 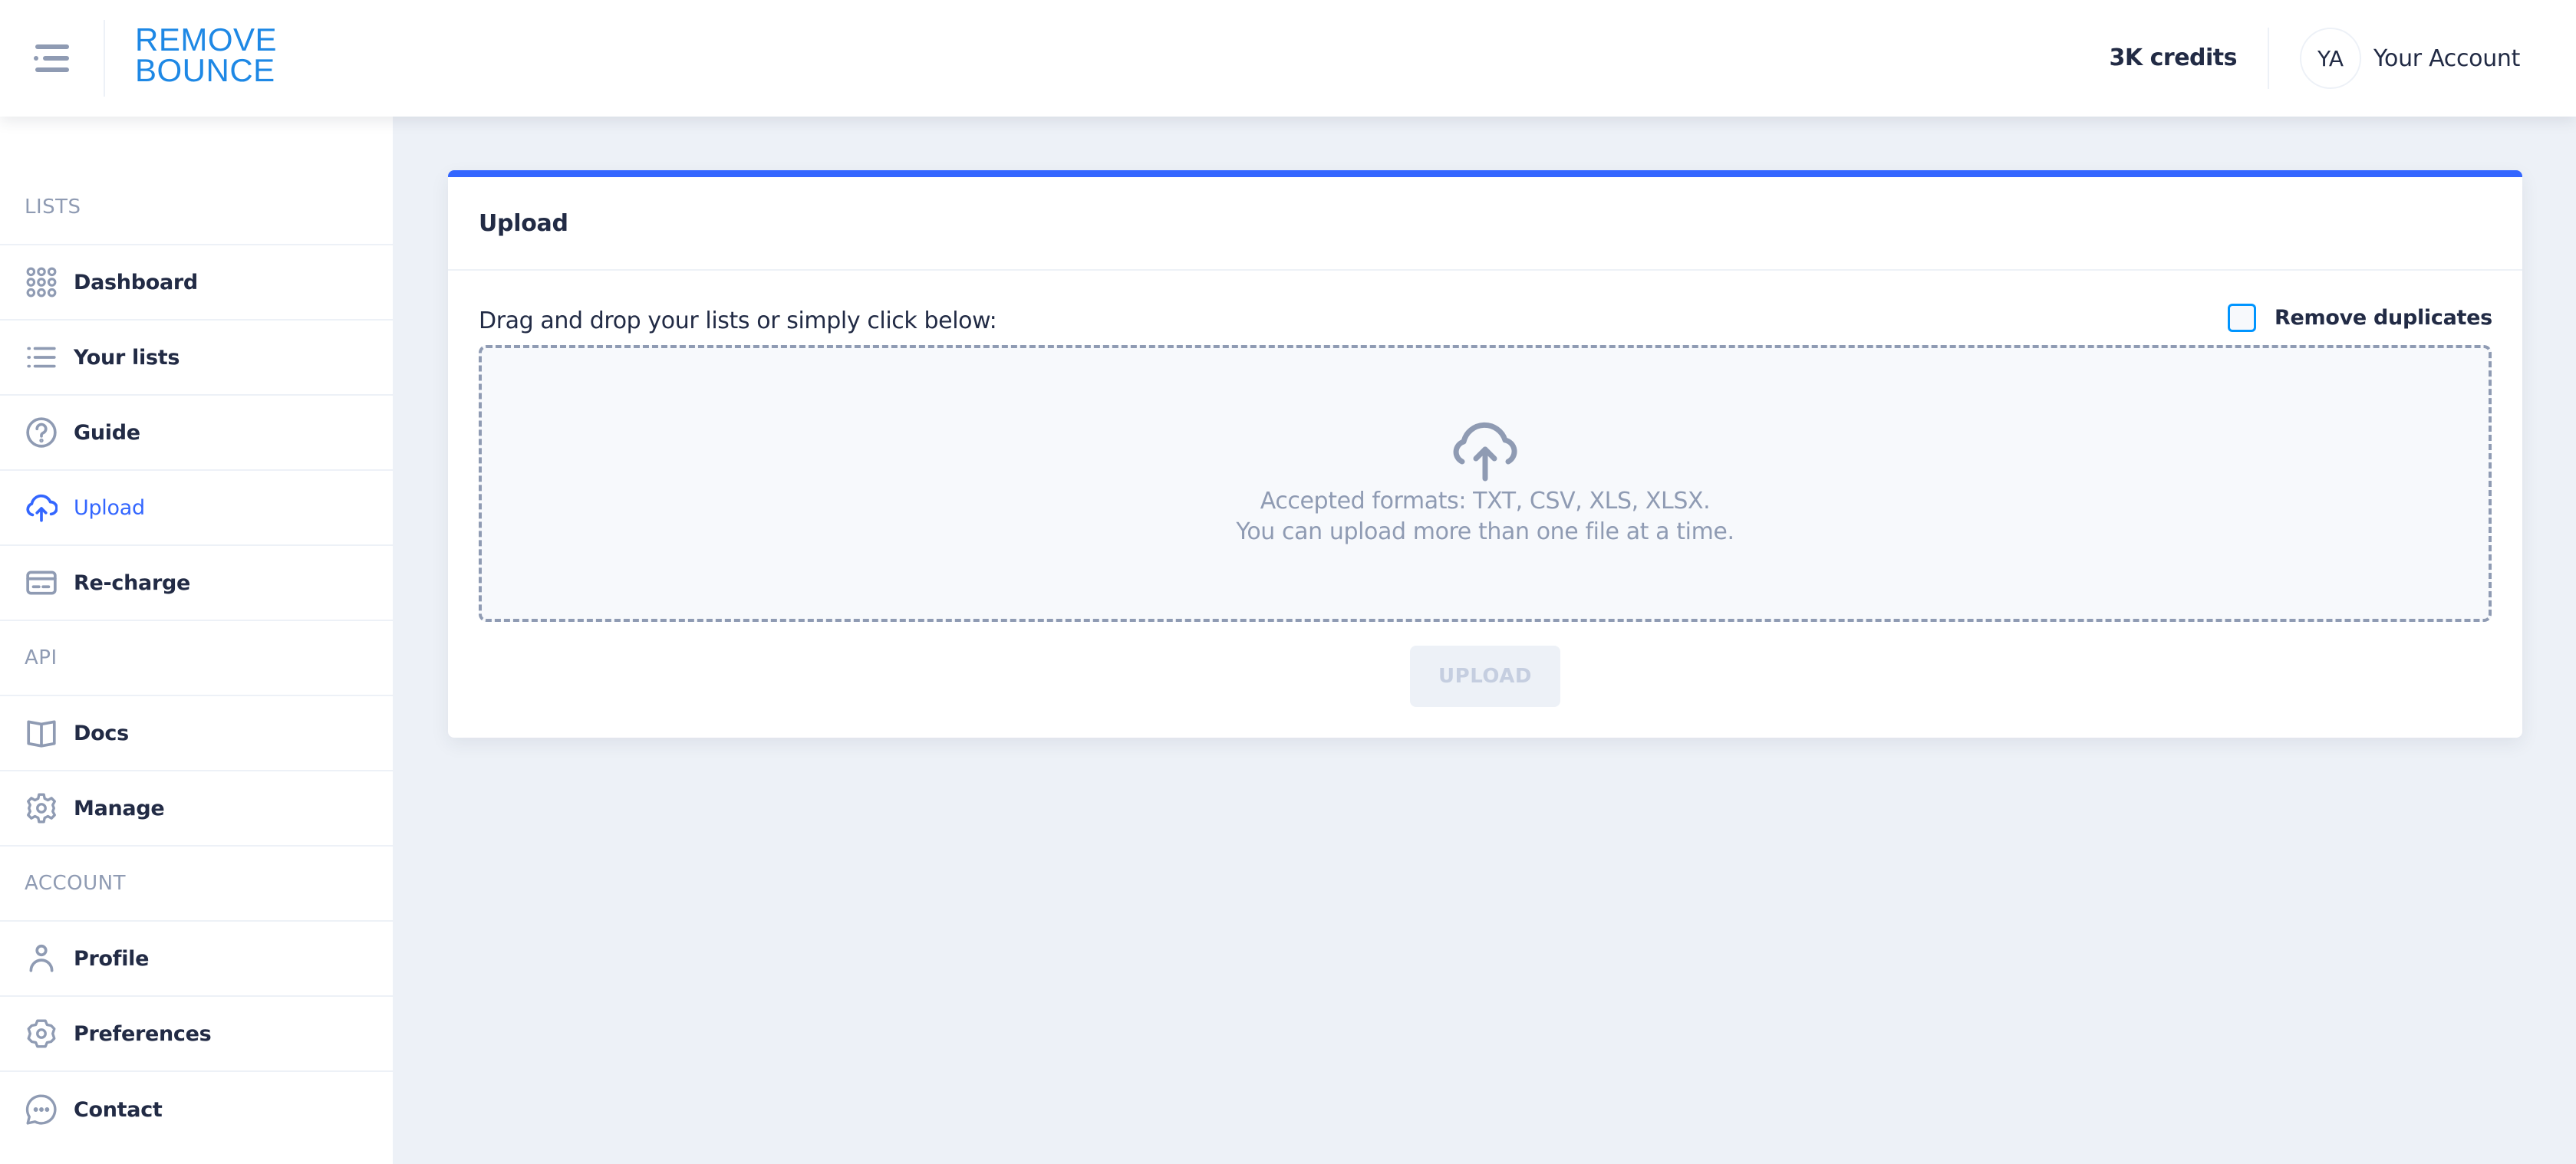 What do you see at coordinates (196, 207) in the screenshot?
I see `sidebar-group-lists: LISTS` at bounding box center [196, 207].